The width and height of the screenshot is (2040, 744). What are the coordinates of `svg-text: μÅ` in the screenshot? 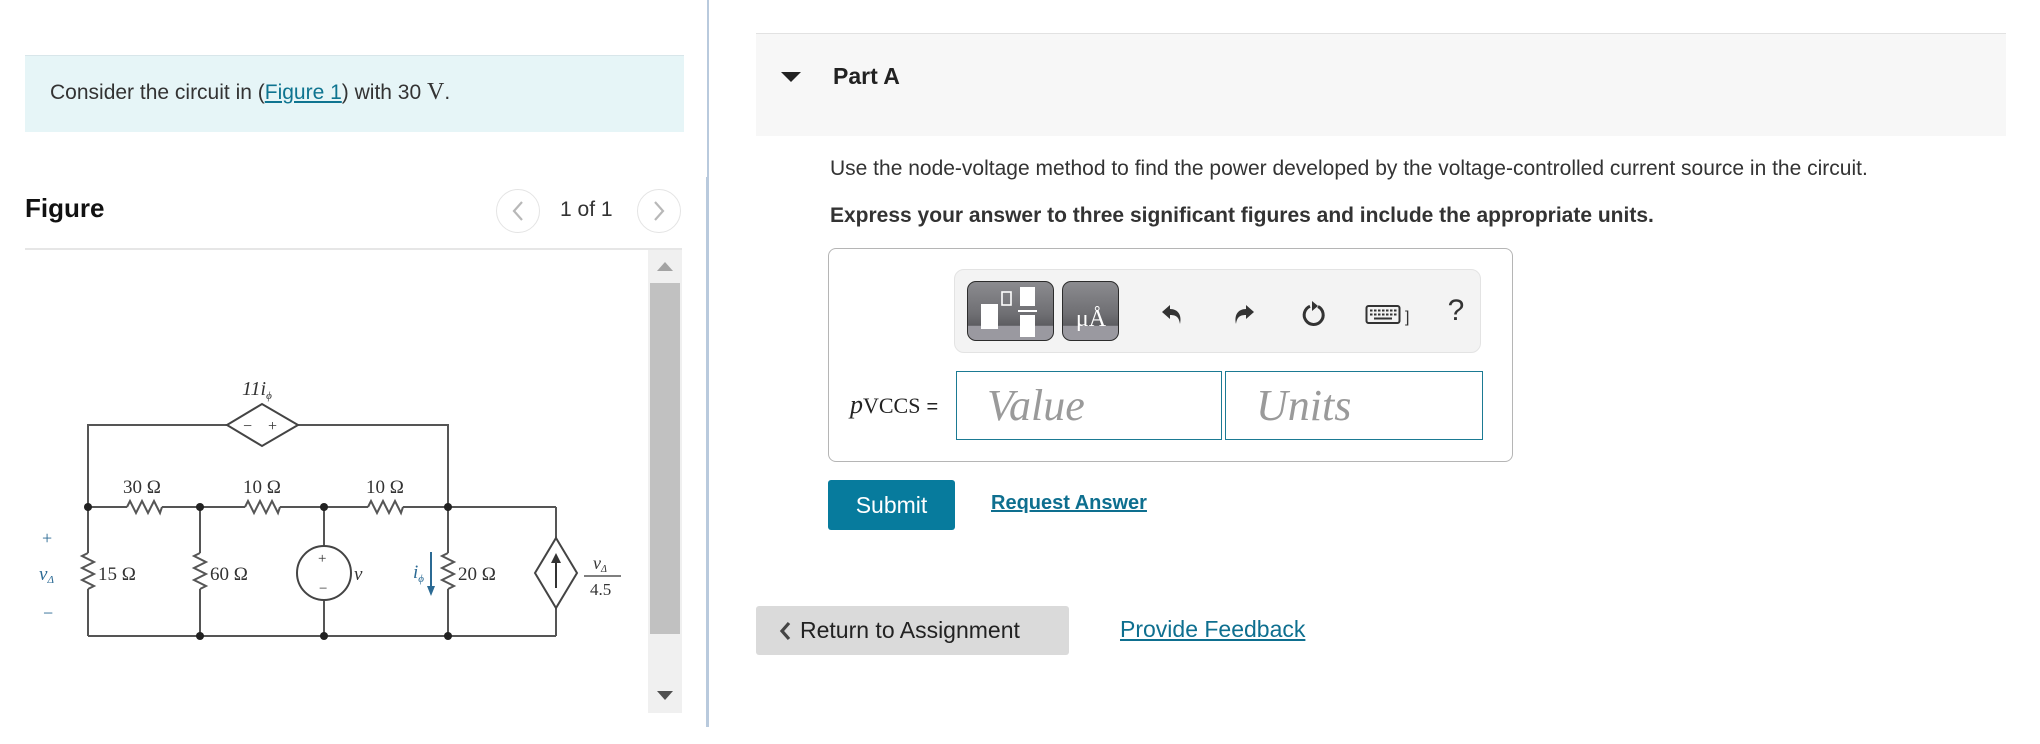 It's located at (1091, 319).